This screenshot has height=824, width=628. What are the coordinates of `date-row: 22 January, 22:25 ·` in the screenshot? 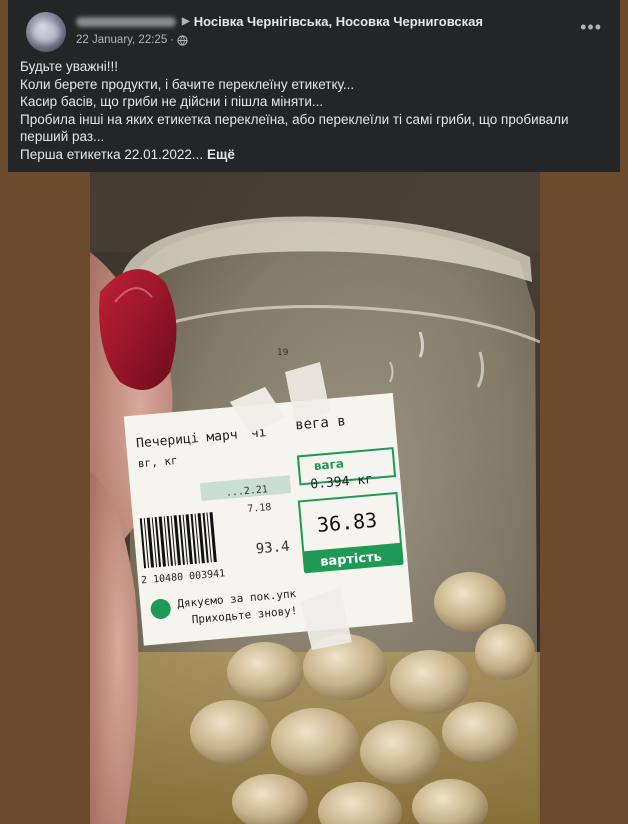 It's located at (279, 40).